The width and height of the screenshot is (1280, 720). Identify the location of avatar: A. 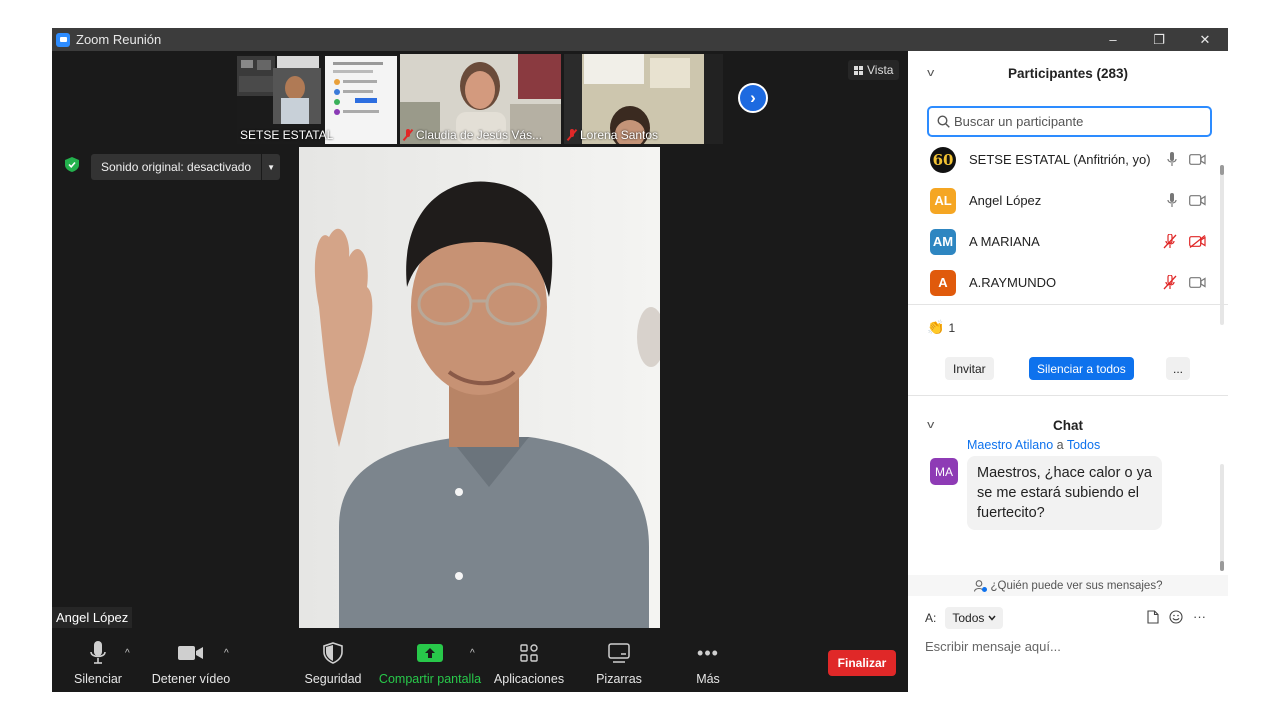
(943, 282).